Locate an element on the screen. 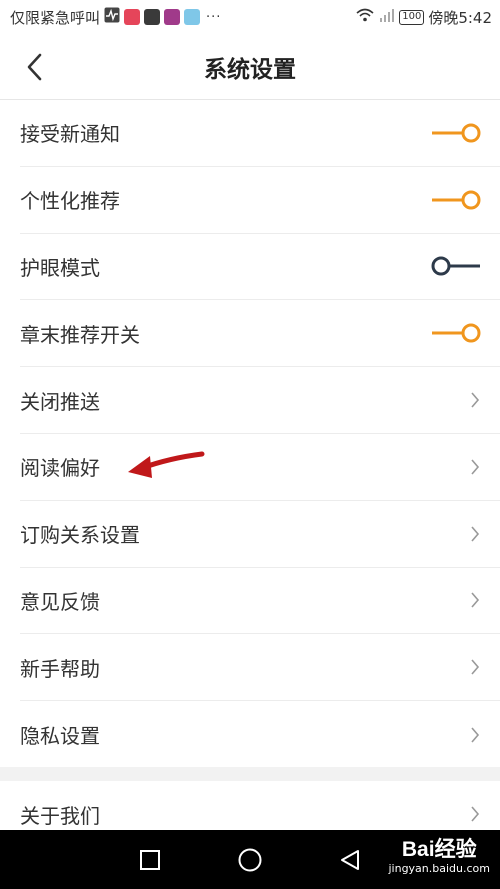 The width and height of the screenshot is (500, 889). setting-label: 订购关系设置 is located at coordinates (80, 535).